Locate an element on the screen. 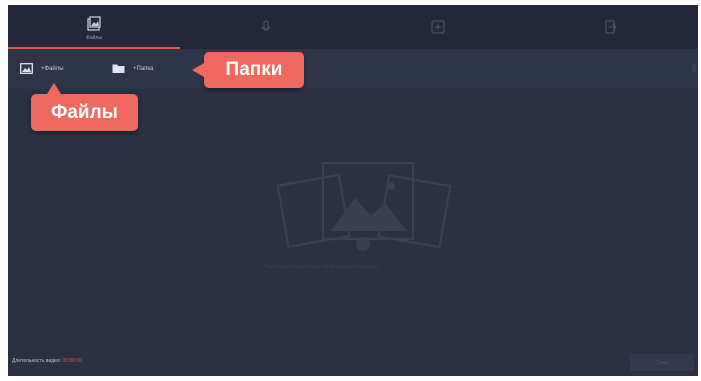 This screenshot has width=701, height=381. tab-audio is located at coordinates (266, 27).